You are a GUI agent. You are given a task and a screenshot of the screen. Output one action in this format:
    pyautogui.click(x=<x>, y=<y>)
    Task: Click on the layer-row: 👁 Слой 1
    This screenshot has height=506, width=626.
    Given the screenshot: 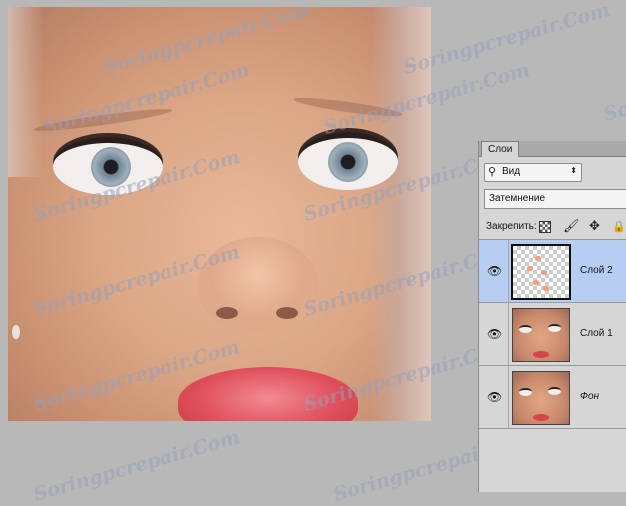 What is the action you would take?
    pyautogui.click(x=552, y=334)
    